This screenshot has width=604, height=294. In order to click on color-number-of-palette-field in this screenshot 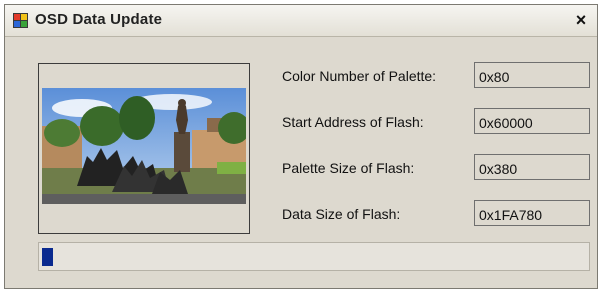, I will do `click(532, 75)`.